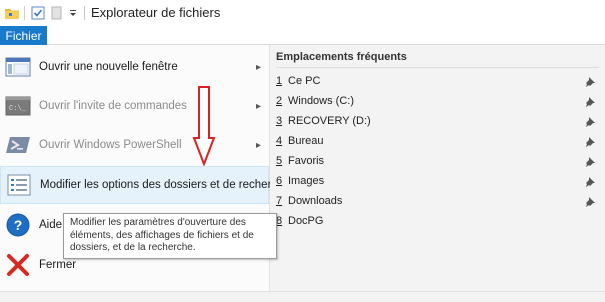  What do you see at coordinates (279, 161) in the screenshot?
I see `item-number: 5` at bounding box center [279, 161].